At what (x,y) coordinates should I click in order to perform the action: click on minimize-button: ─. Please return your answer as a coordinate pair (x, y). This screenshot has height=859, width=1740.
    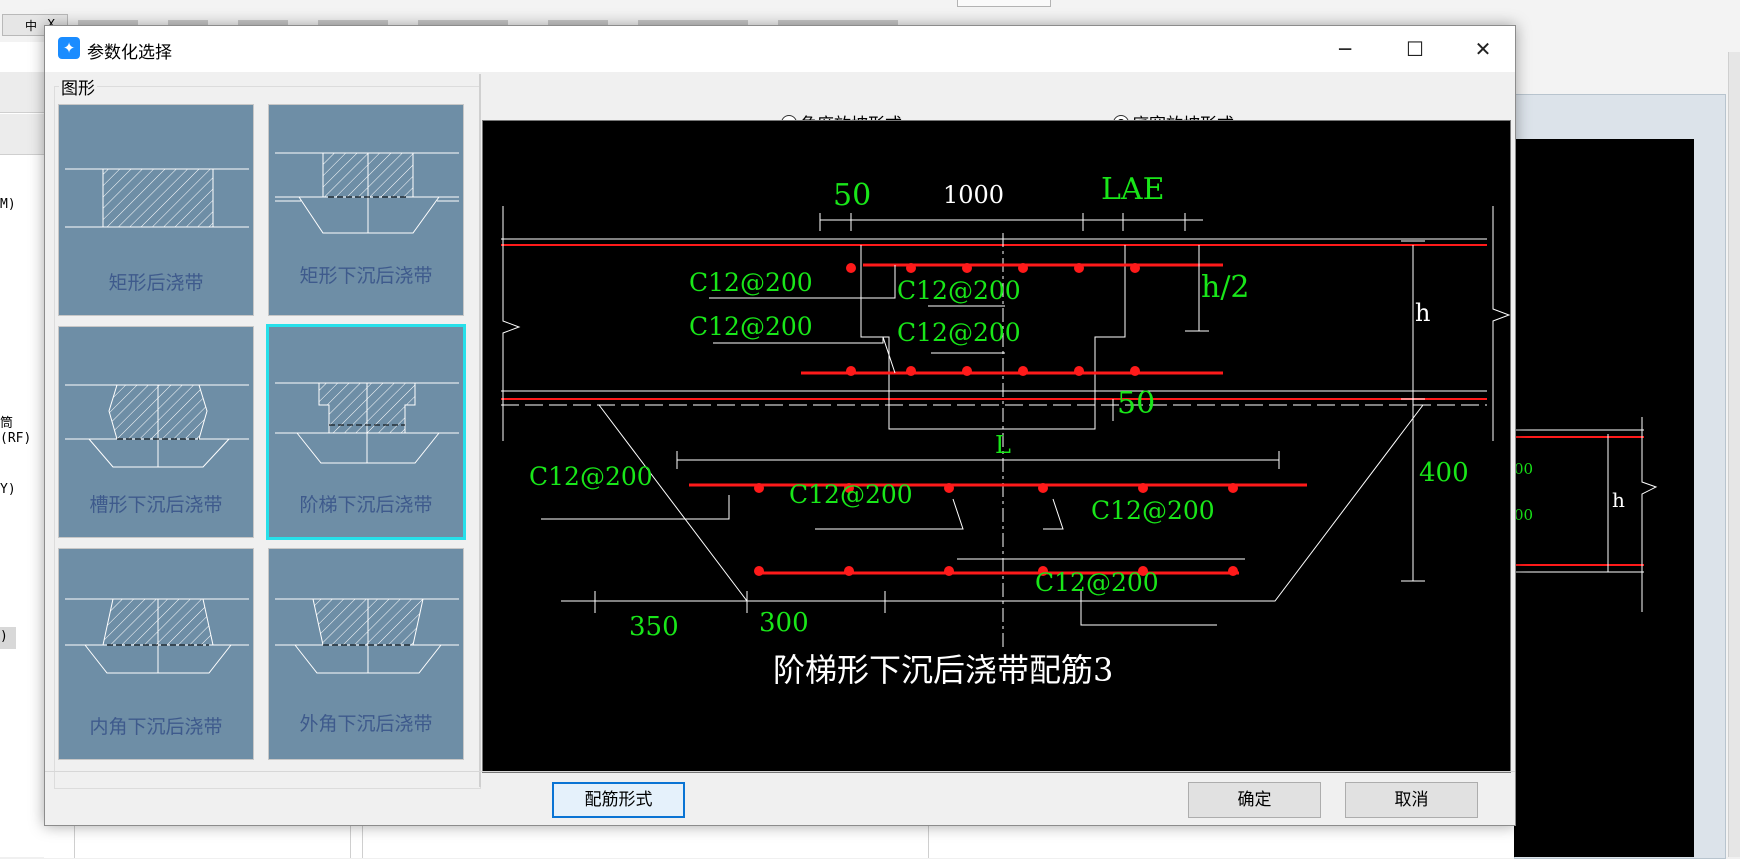
    Looking at the image, I should click on (1345, 49).